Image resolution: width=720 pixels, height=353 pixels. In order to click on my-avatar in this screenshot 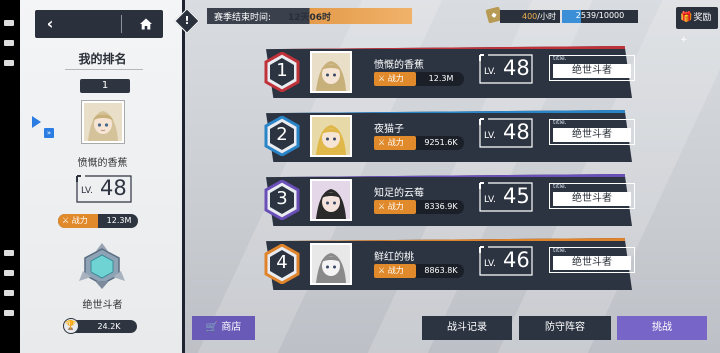, I will do `click(103, 122)`.